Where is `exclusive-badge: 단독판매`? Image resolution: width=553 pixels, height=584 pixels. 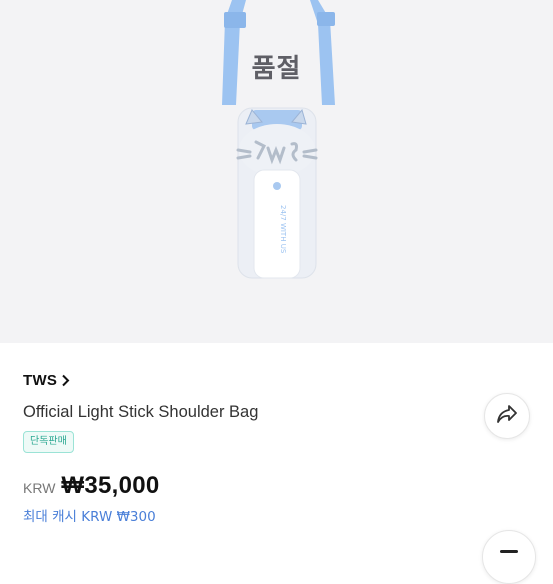 exclusive-badge: 단독판매 is located at coordinates (48, 442).